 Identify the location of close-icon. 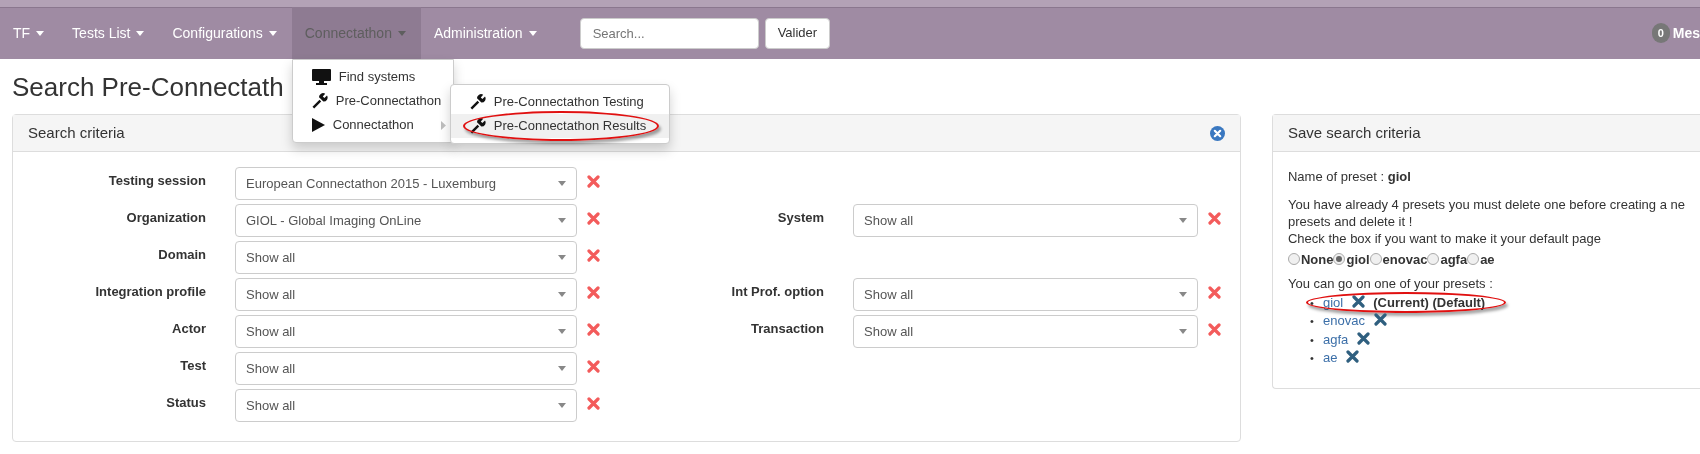
(1217, 133).